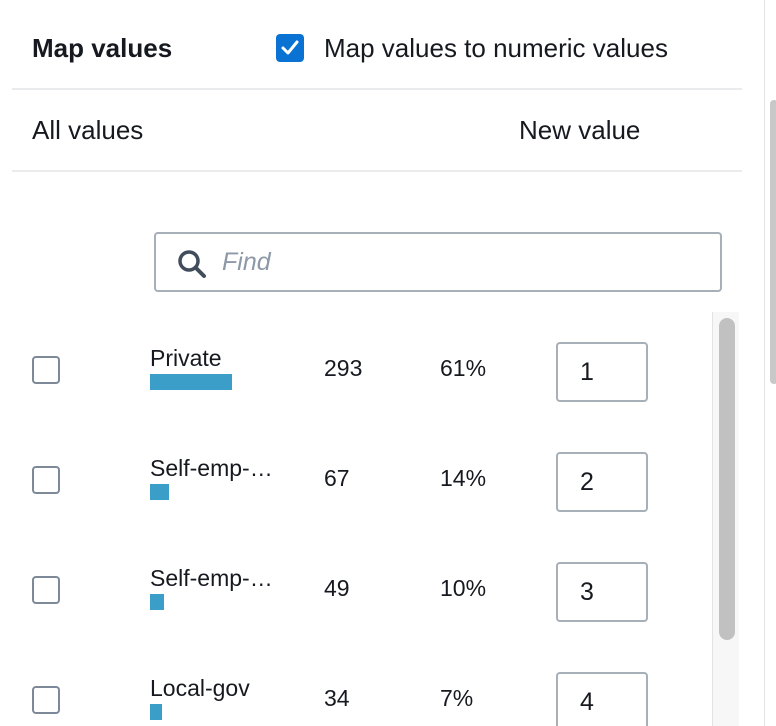 Image resolution: width=776 pixels, height=726 pixels. I want to click on list-item: Self-emp-… 49 10%, so click(356, 587).